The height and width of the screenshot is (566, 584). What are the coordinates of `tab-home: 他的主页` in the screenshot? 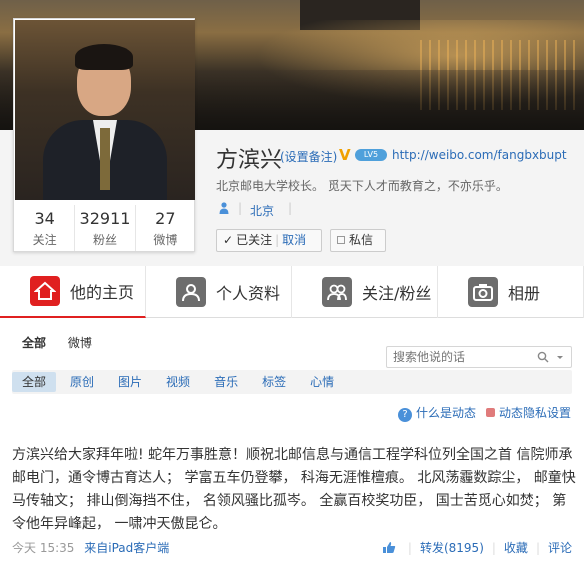 It's located at (73, 292).